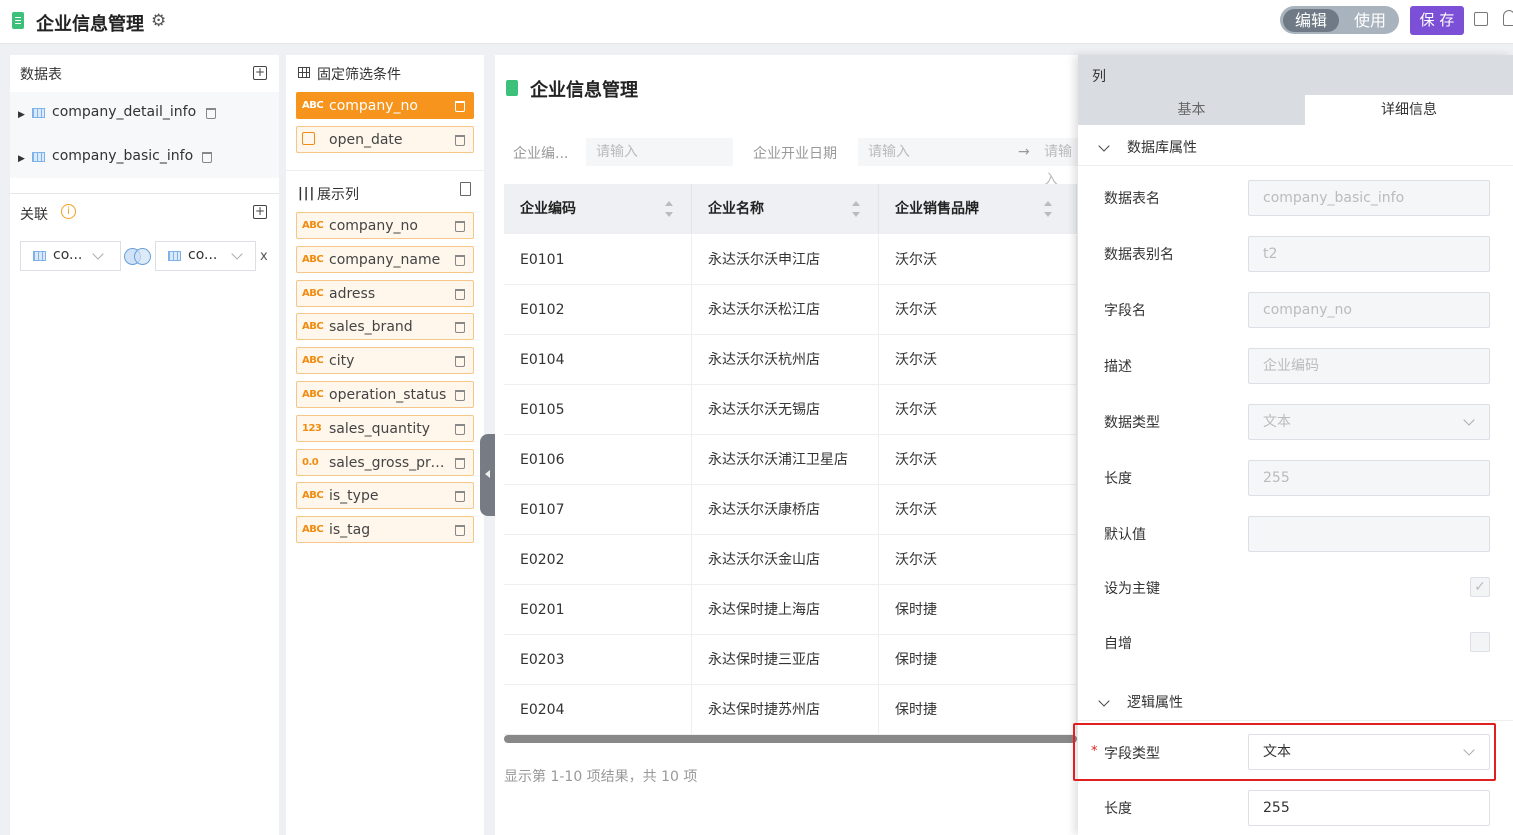  I want to click on db-field-input, so click(1369, 534).